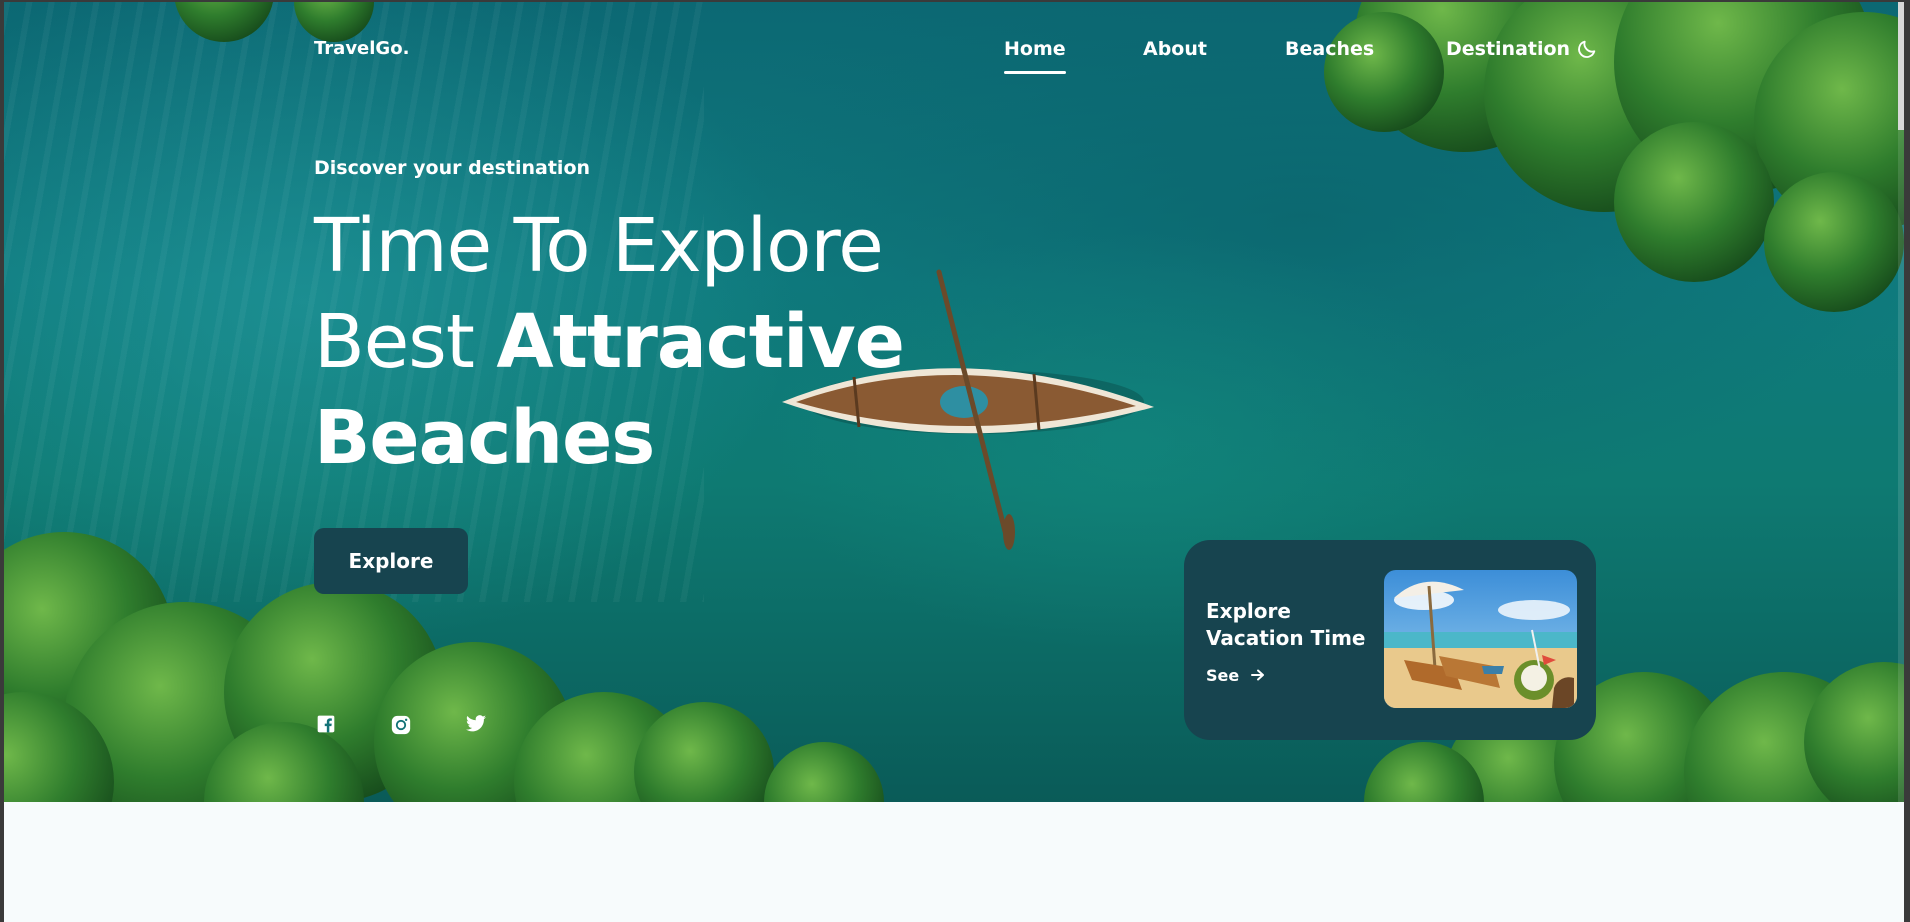 Image resolution: width=1910 pixels, height=922 pixels. What do you see at coordinates (1035, 56) in the screenshot?
I see `nav-link-home: Home` at bounding box center [1035, 56].